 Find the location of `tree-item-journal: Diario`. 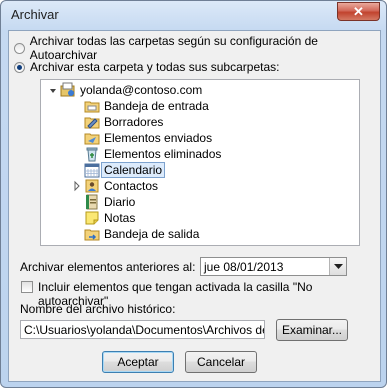

tree-item-journal: Diario is located at coordinates (109, 202).